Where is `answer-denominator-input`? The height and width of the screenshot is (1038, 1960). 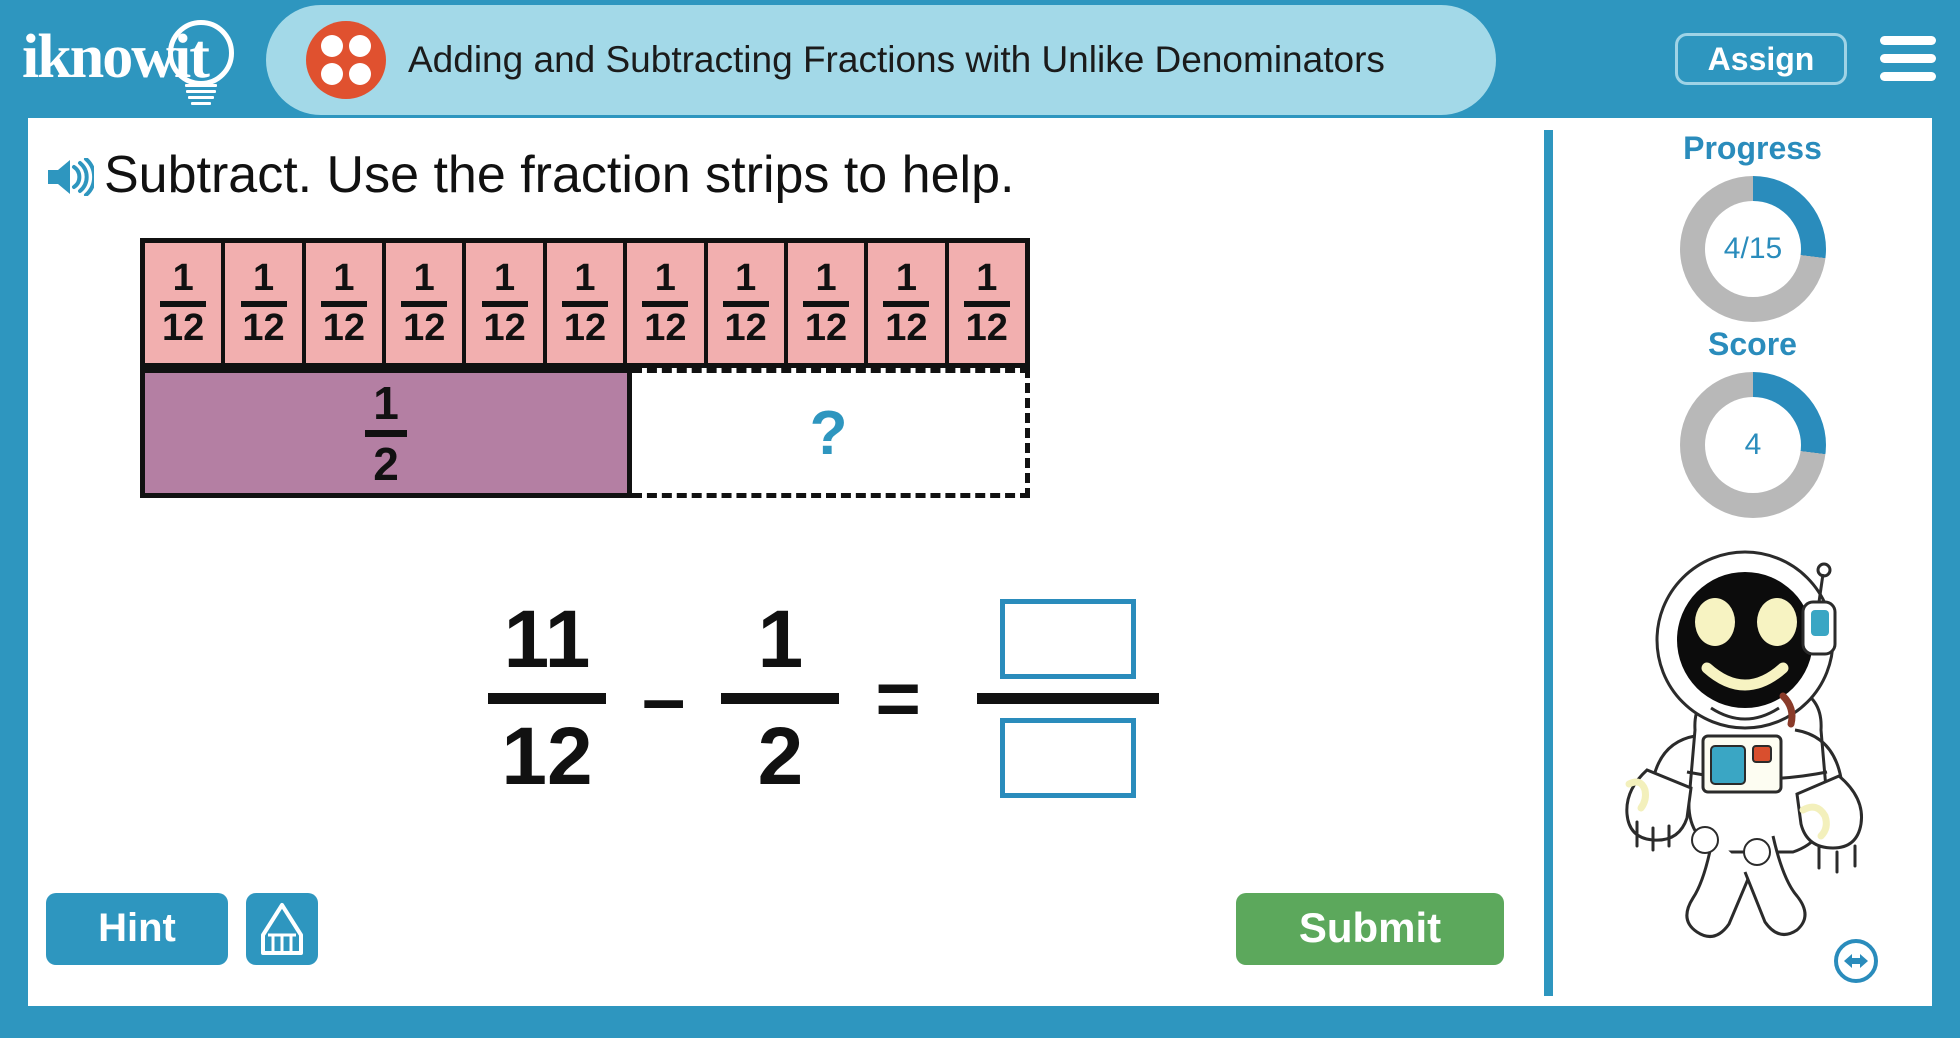 answer-denominator-input is located at coordinates (1067, 757).